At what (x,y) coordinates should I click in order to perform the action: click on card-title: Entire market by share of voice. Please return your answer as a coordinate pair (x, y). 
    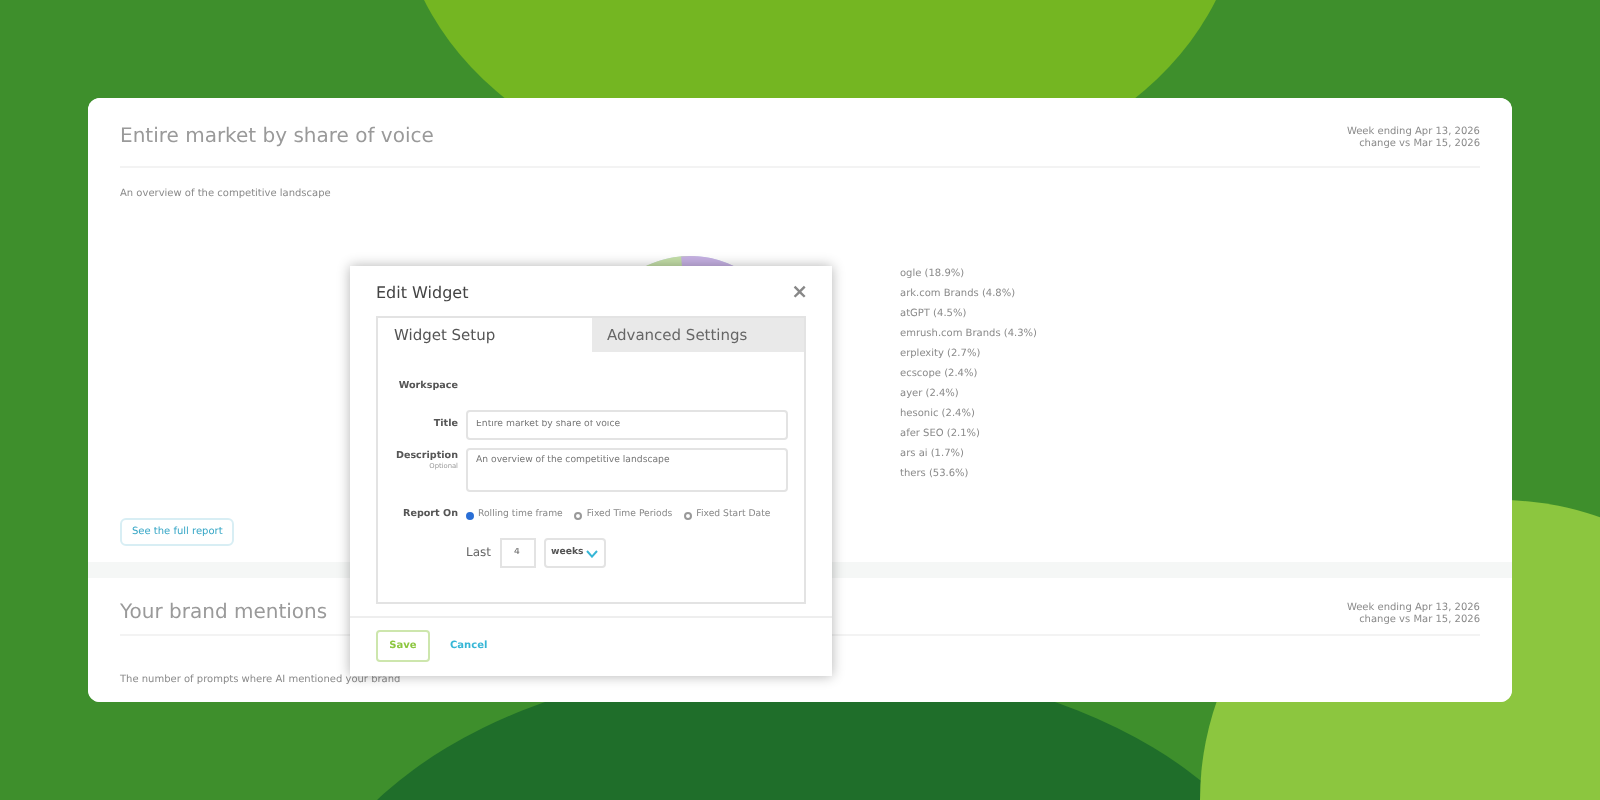
    Looking at the image, I should click on (277, 137).